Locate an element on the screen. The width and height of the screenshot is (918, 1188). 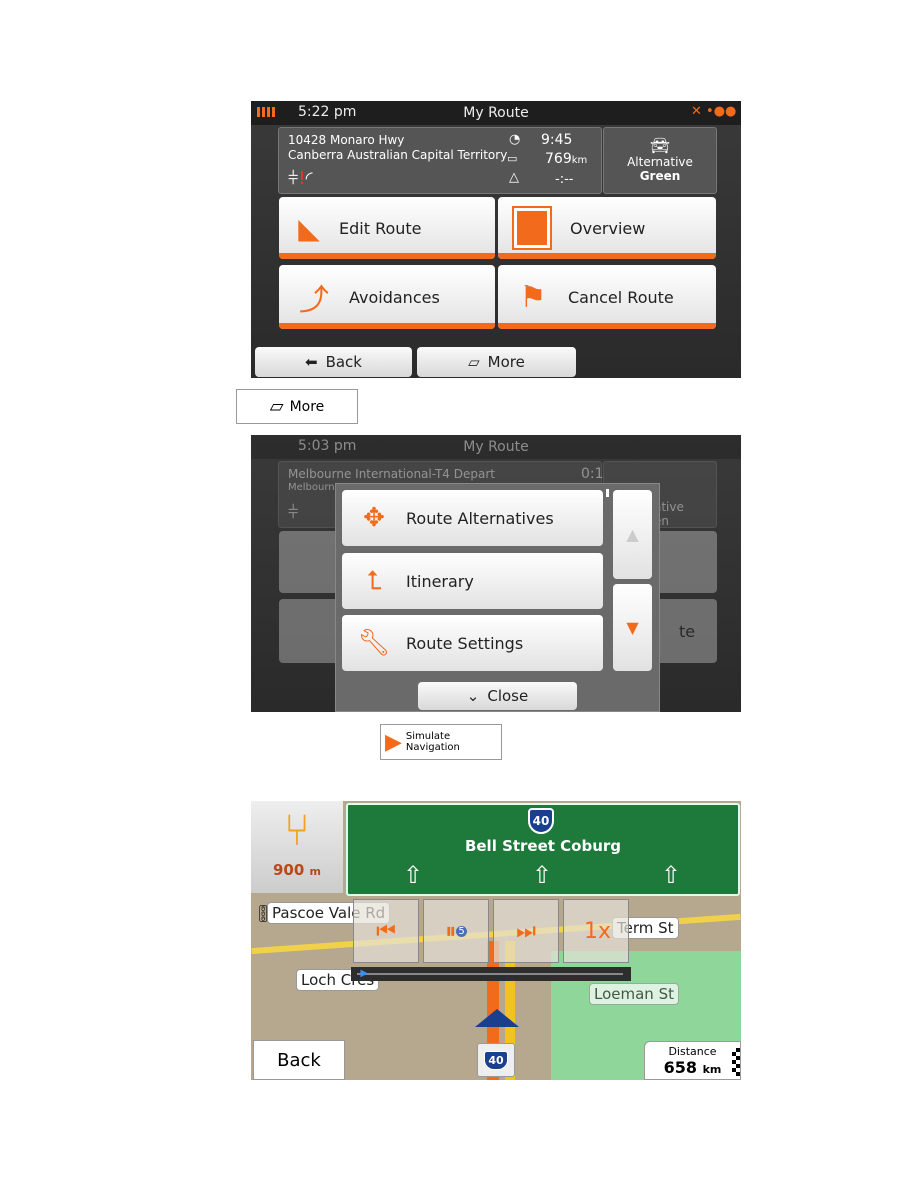
ruler-icon: ▭ is located at coordinates (512, 158).